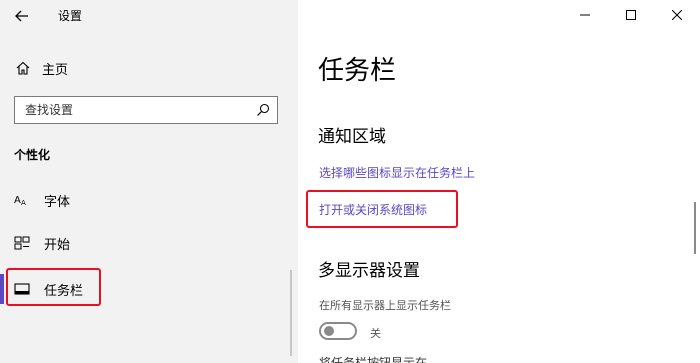  What do you see at coordinates (42, 200) in the screenshot?
I see `sidebar-item-font: A A 字体` at bounding box center [42, 200].